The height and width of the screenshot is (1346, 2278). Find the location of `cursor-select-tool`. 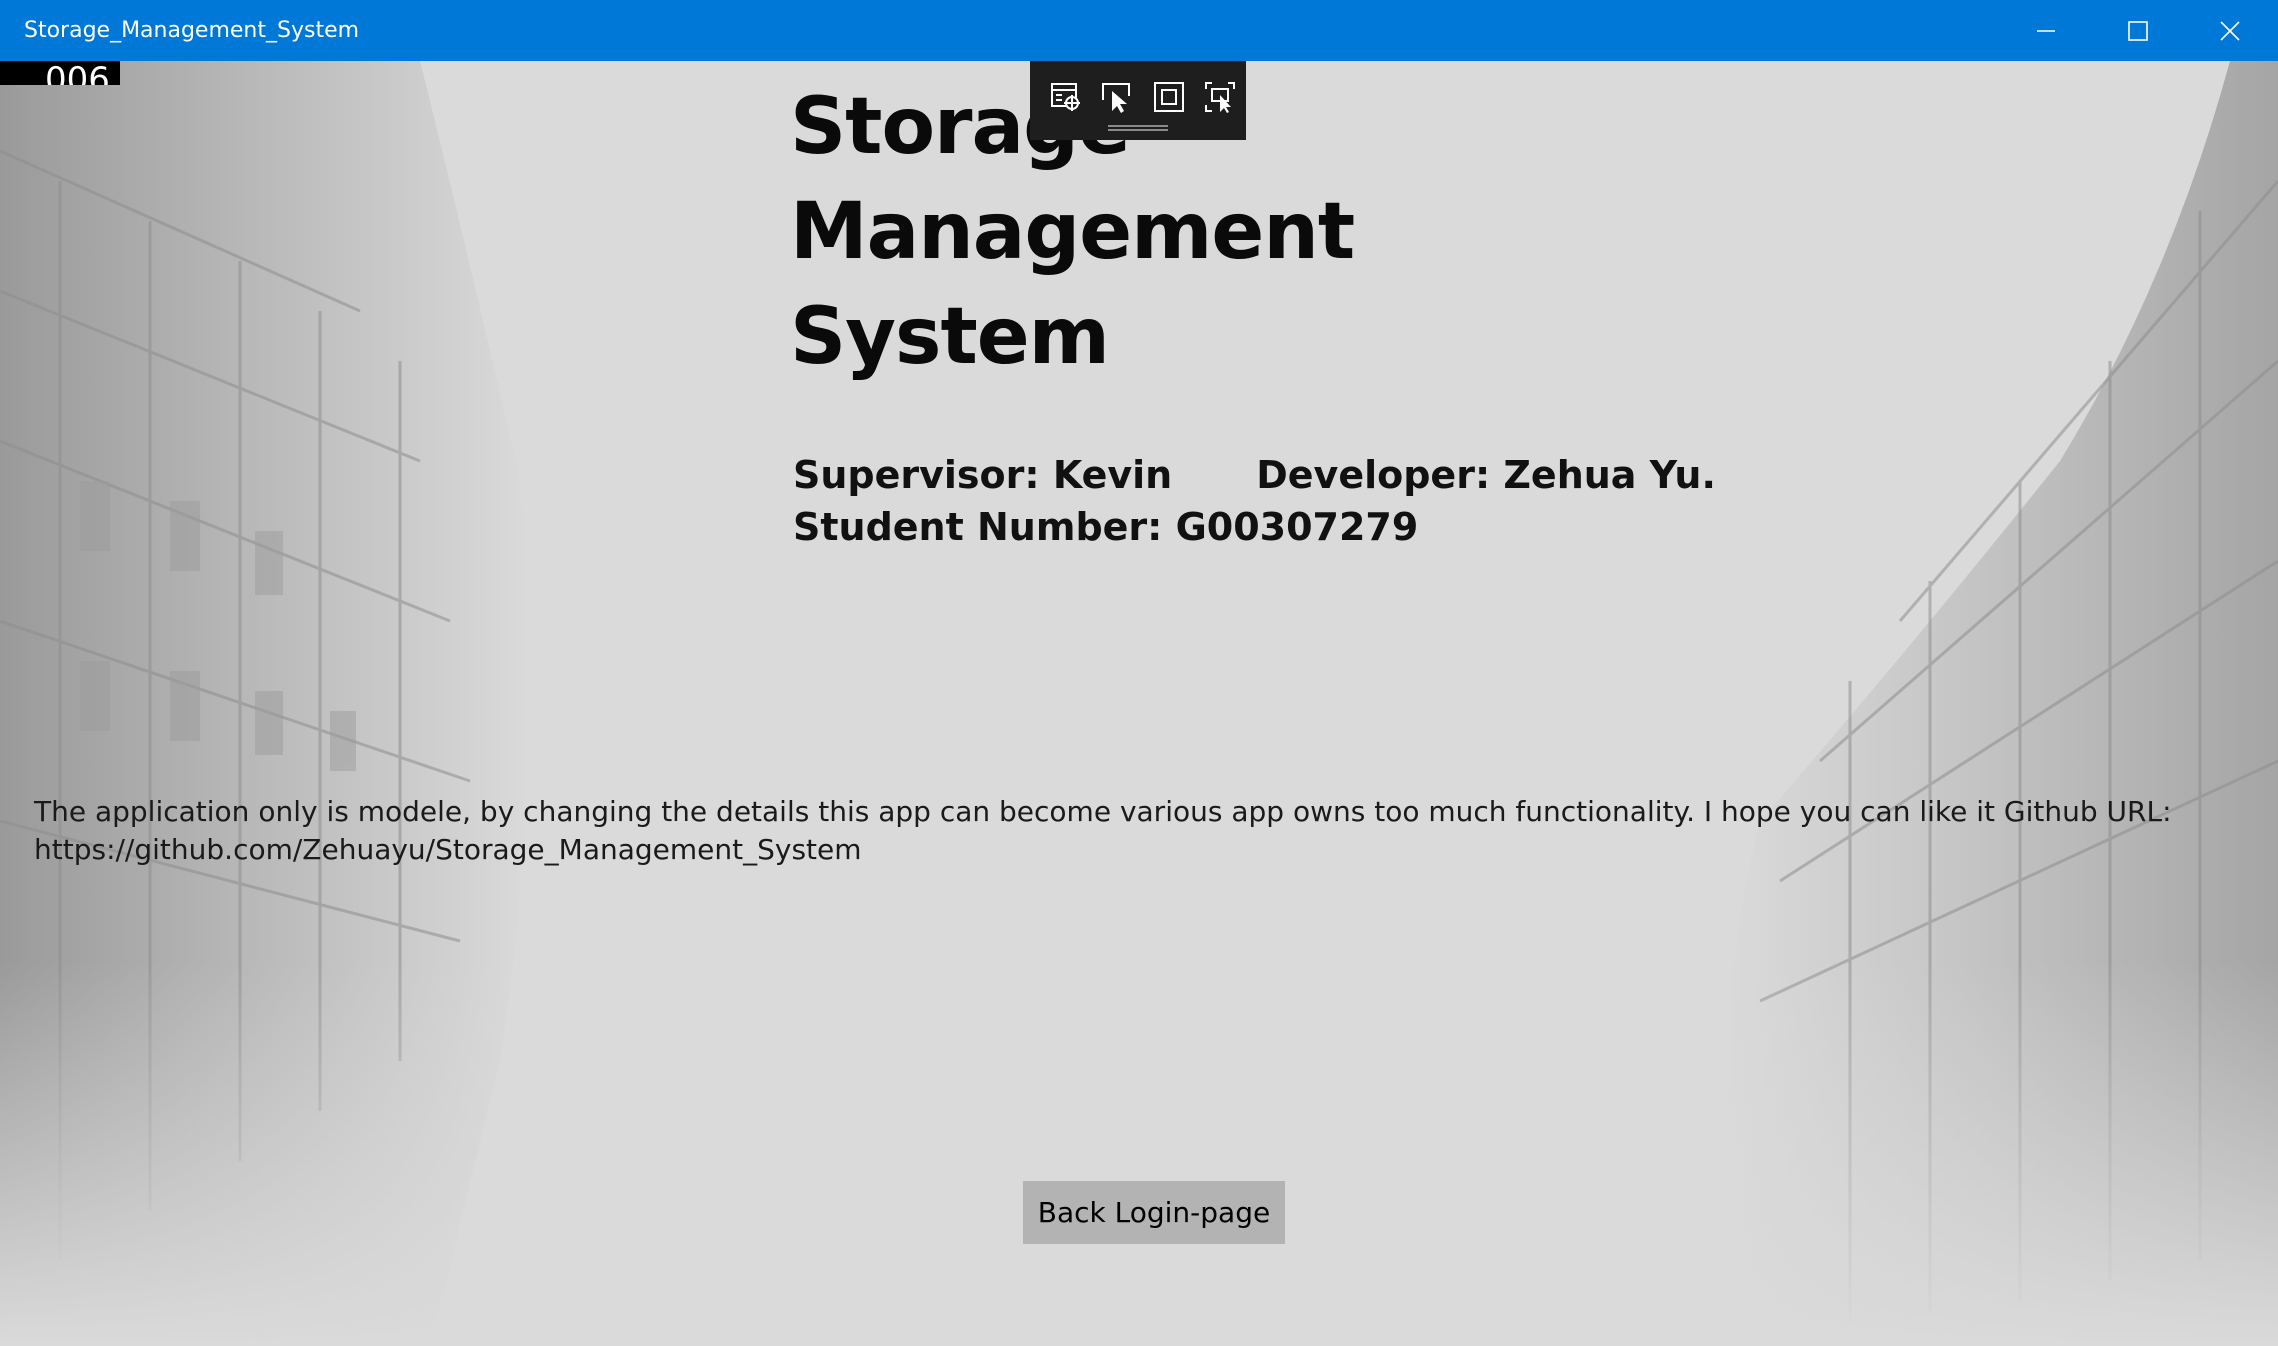

cursor-select-tool is located at coordinates (1118, 97).